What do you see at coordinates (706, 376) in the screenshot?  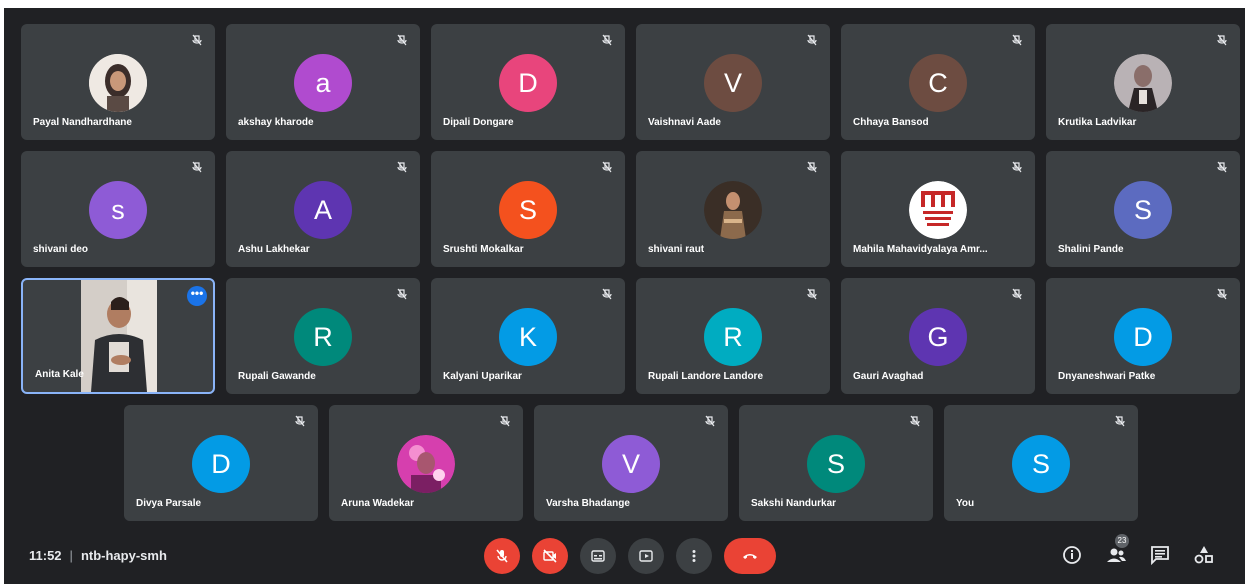 I see `participant-name: Rupali Landore Landore` at bounding box center [706, 376].